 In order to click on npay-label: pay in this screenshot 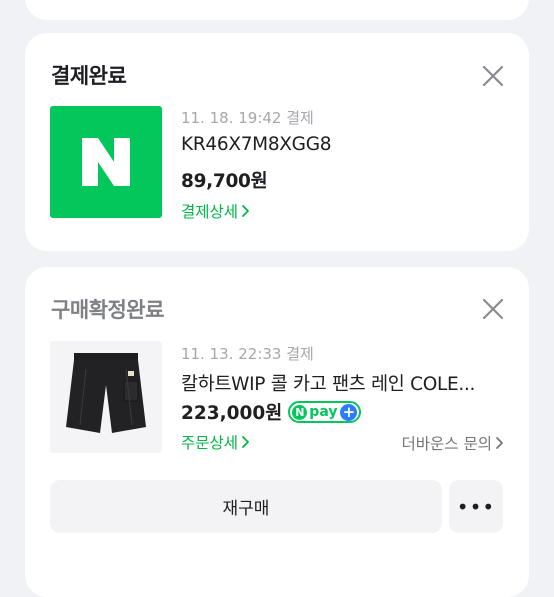, I will do `click(323, 412)`.